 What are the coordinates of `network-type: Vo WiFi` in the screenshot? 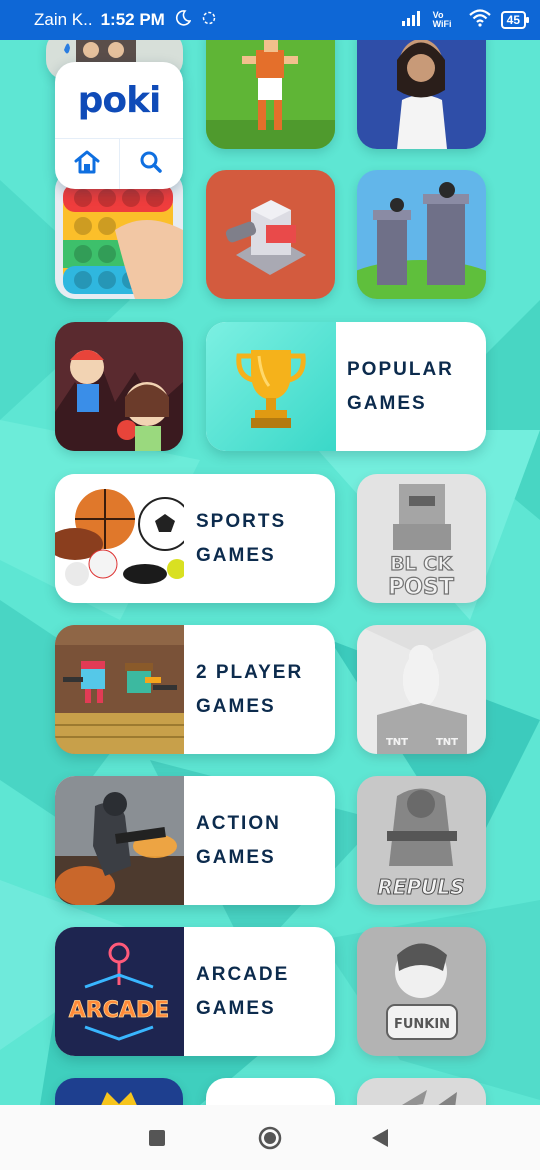 It's located at (442, 19).